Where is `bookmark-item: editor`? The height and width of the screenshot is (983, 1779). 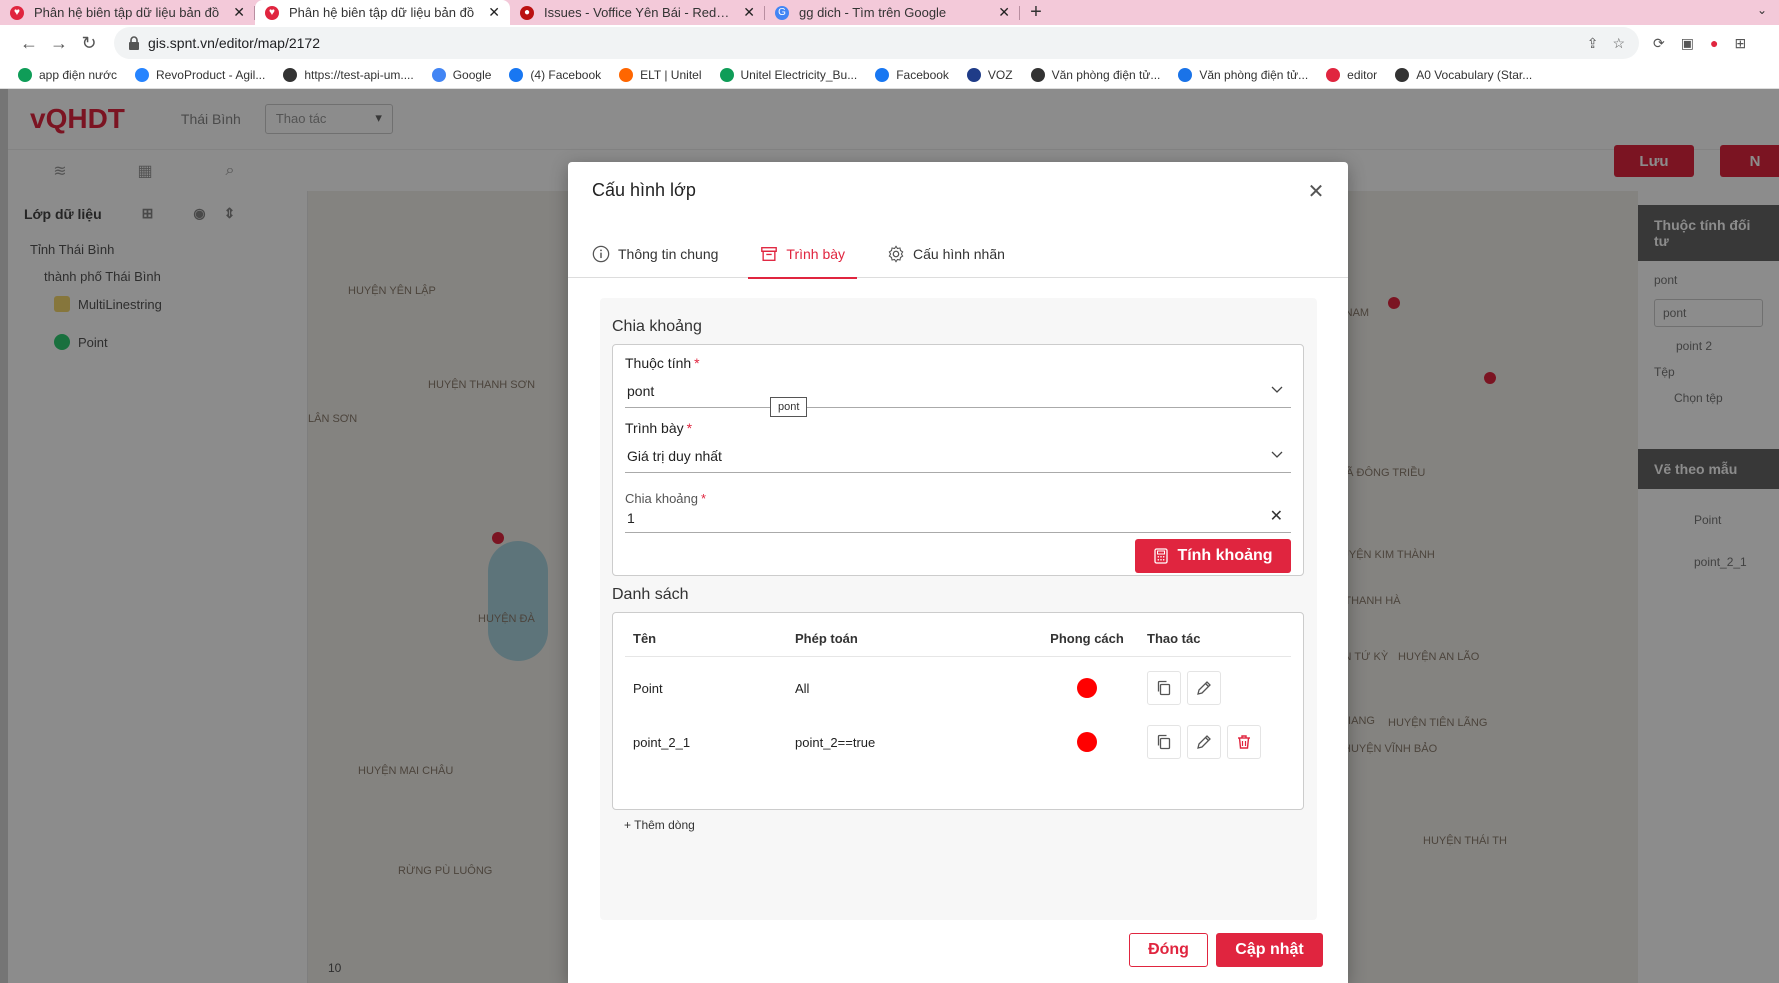
bookmark-item: editor is located at coordinates (1352, 74).